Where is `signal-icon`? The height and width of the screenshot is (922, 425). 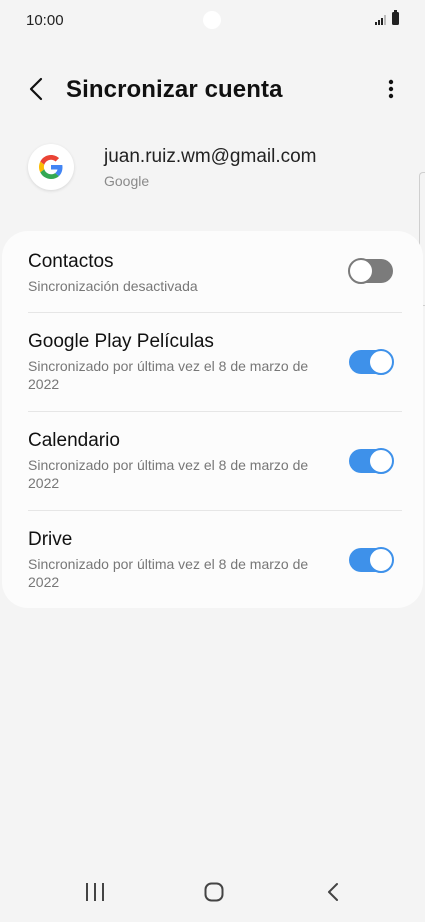 signal-icon is located at coordinates (380, 20).